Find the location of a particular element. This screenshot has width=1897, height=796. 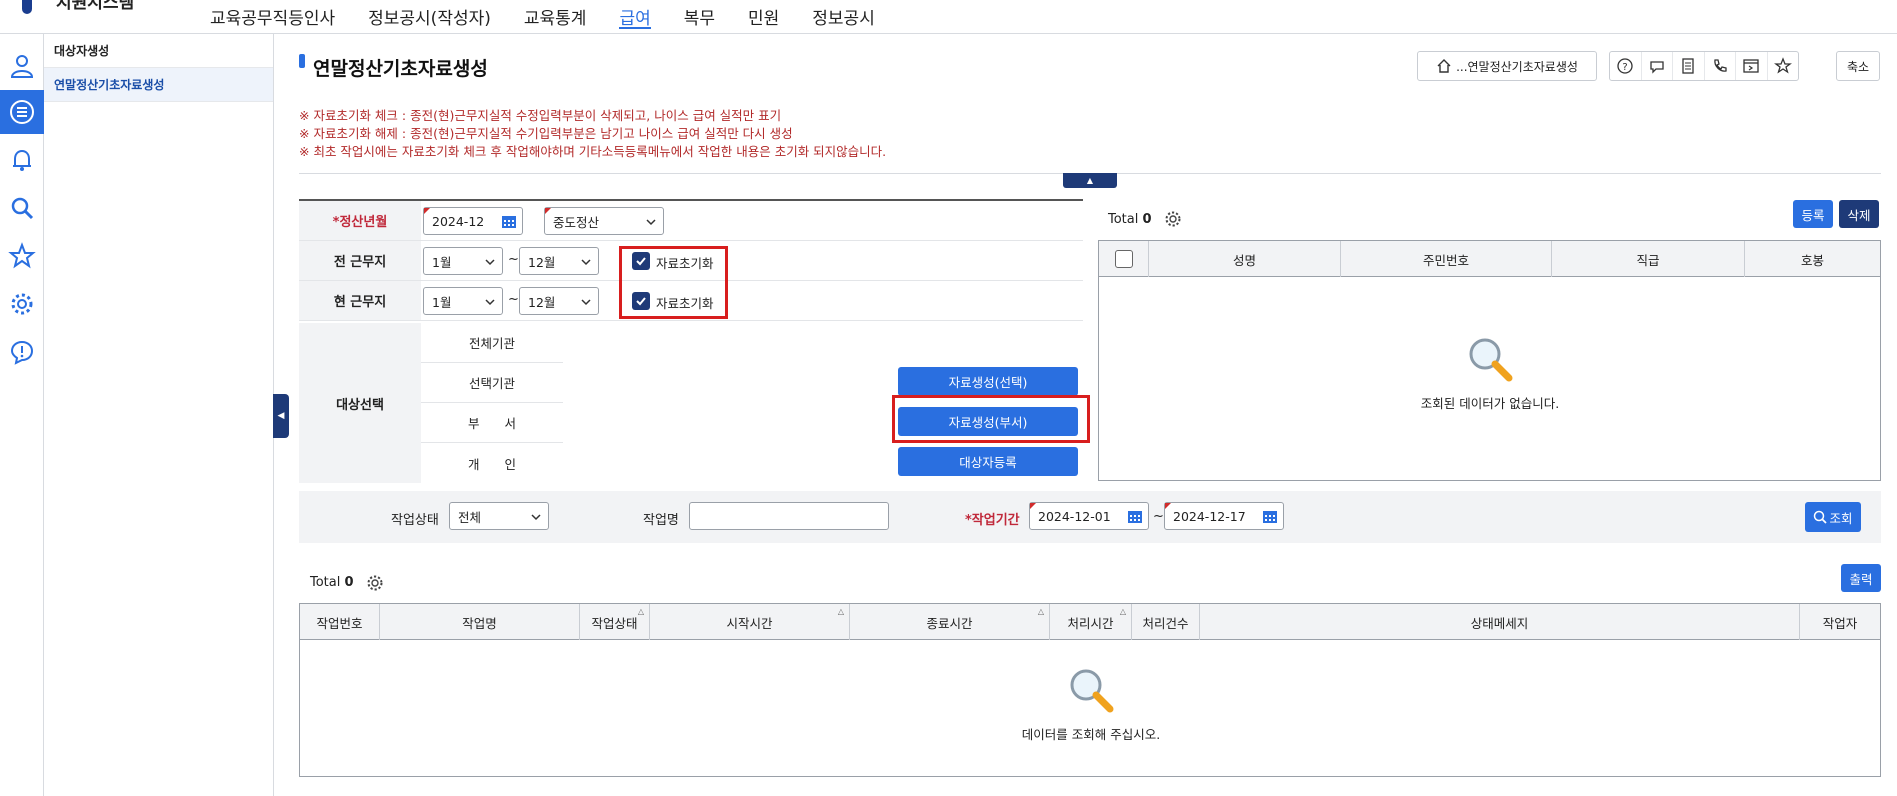

col-job-status: 작업상태 △ is located at coordinates (615, 622).